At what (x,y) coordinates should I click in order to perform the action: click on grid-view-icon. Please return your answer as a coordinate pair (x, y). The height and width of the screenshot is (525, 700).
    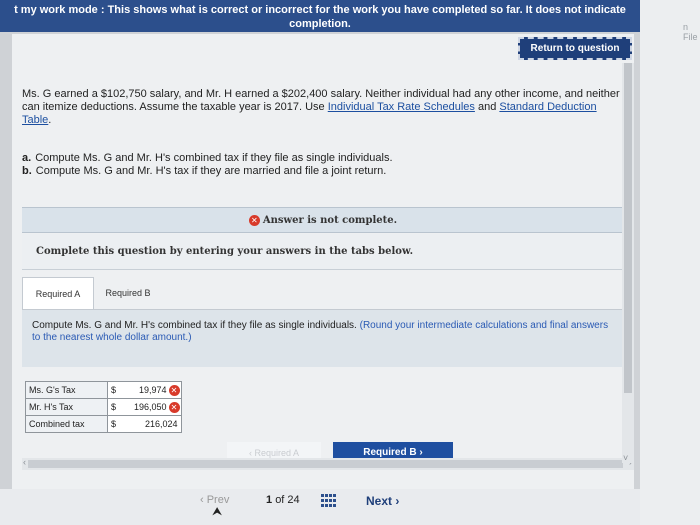
    Looking at the image, I should click on (328, 501).